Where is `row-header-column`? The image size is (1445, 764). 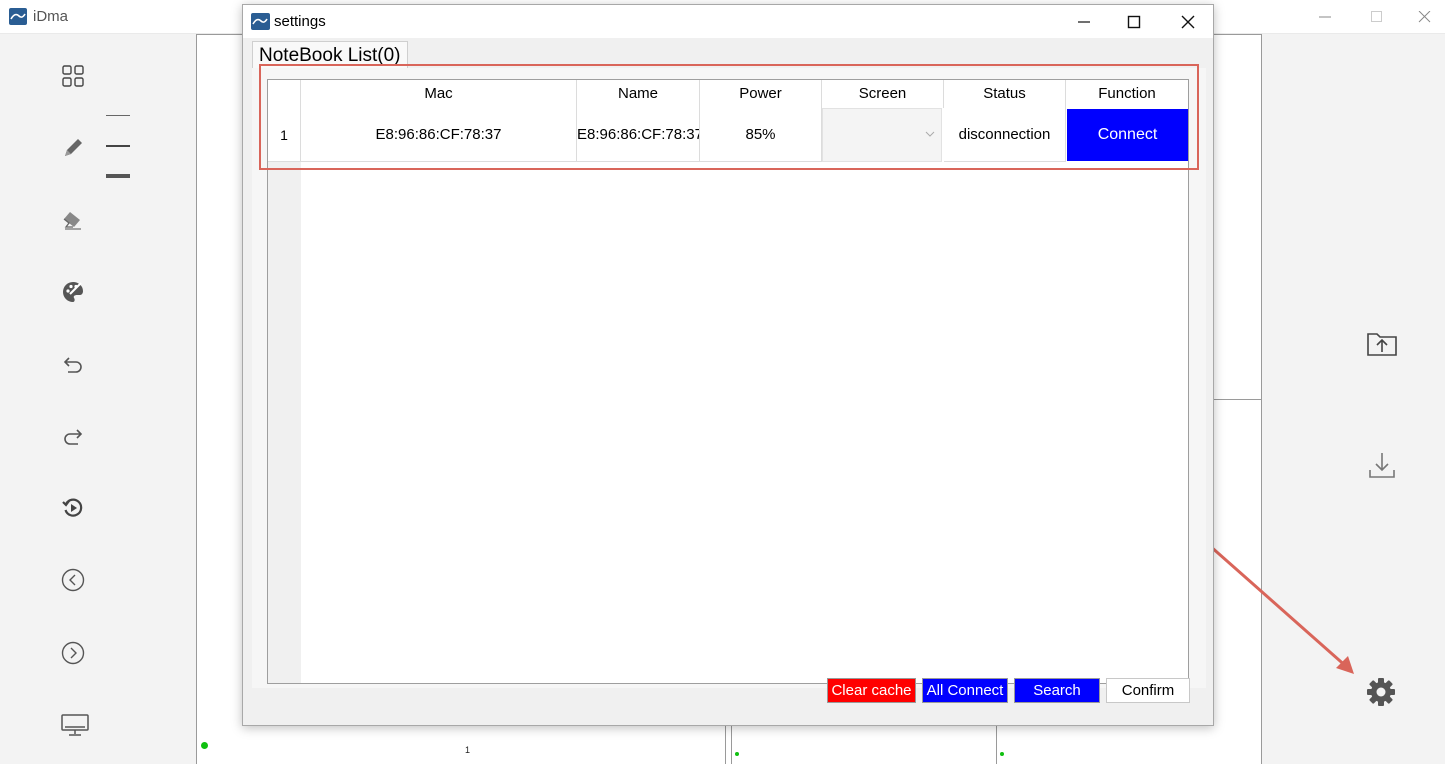 row-header-column is located at coordinates (284, 381).